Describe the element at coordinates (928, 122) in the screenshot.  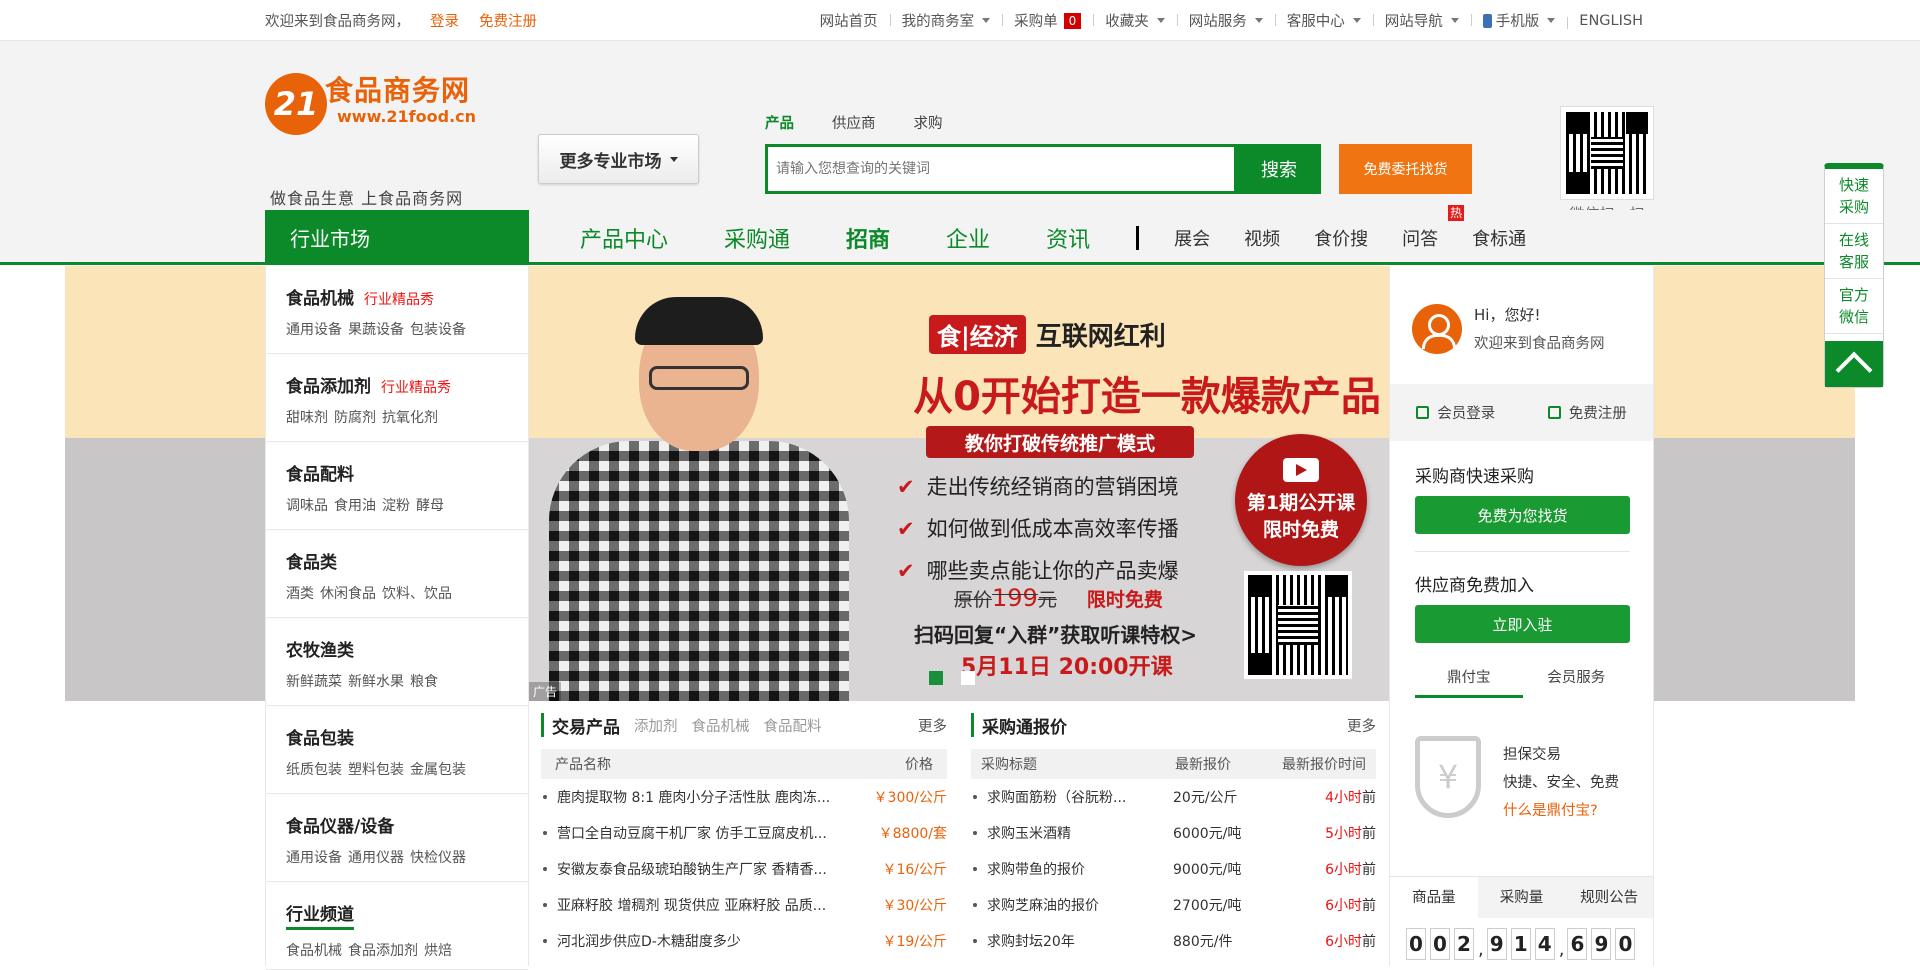
I see `search-tab-buying: 求购` at that location.